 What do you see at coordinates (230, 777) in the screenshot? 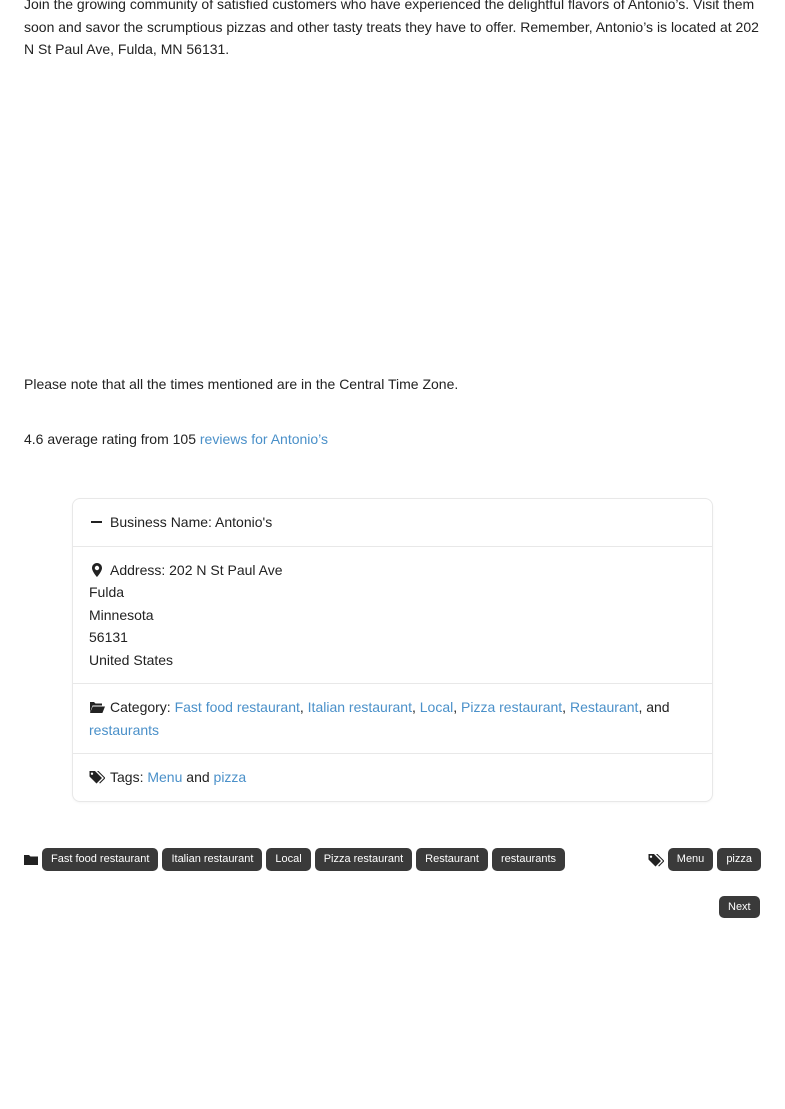
I see `tag-link-pizza: pizza` at bounding box center [230, 777].